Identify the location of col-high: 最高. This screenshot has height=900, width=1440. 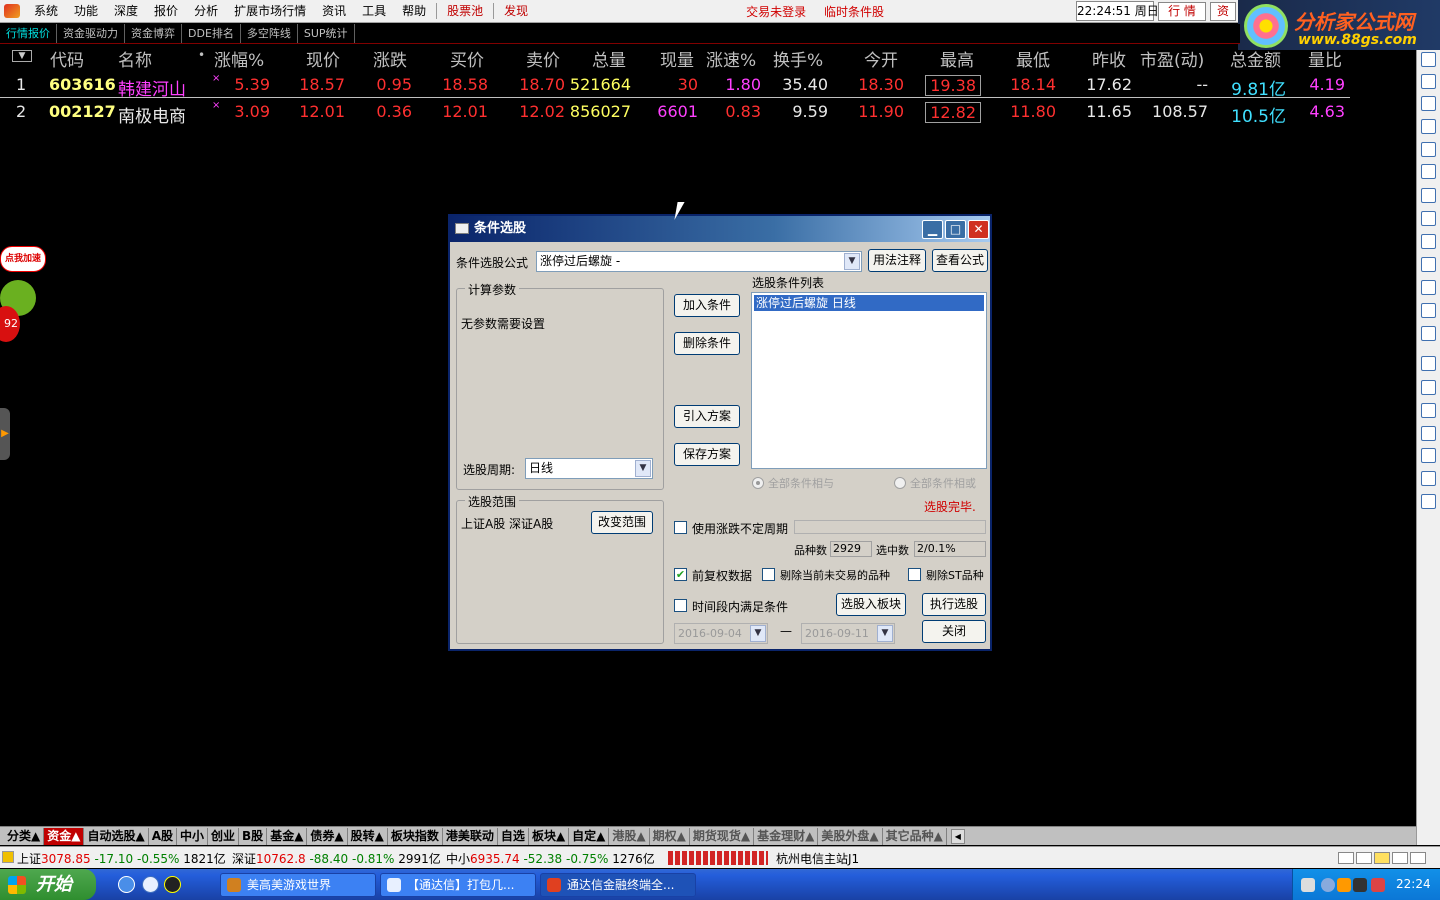
(957, 58).